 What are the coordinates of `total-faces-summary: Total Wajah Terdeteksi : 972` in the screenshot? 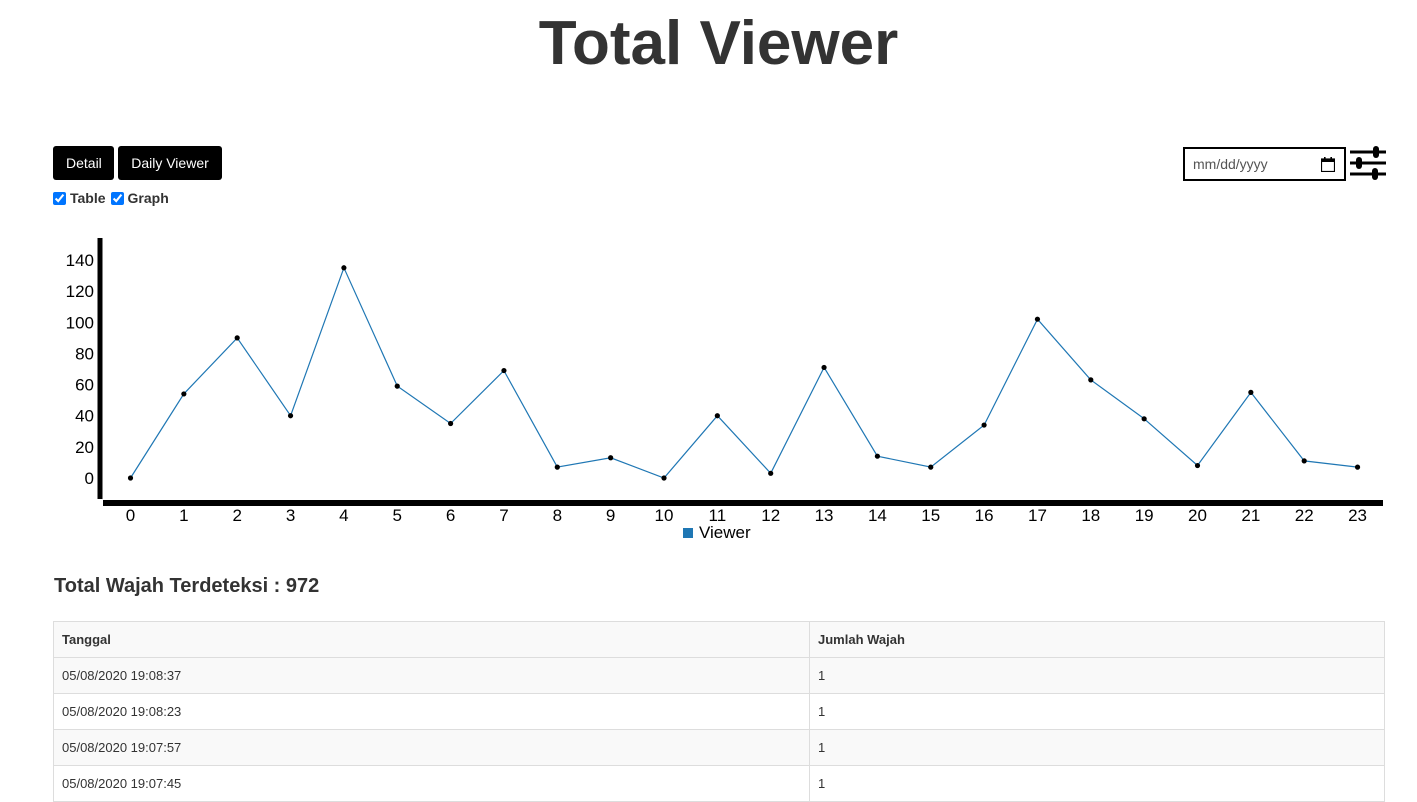 It's located at (187, 586).